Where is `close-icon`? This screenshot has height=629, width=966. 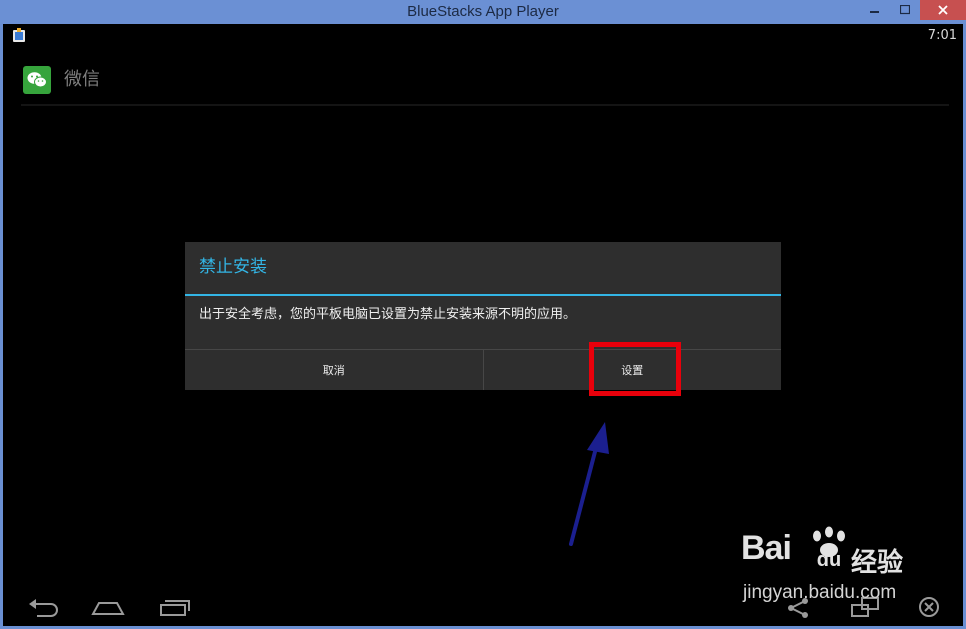 close-icon is located at coordinates (943, 10).